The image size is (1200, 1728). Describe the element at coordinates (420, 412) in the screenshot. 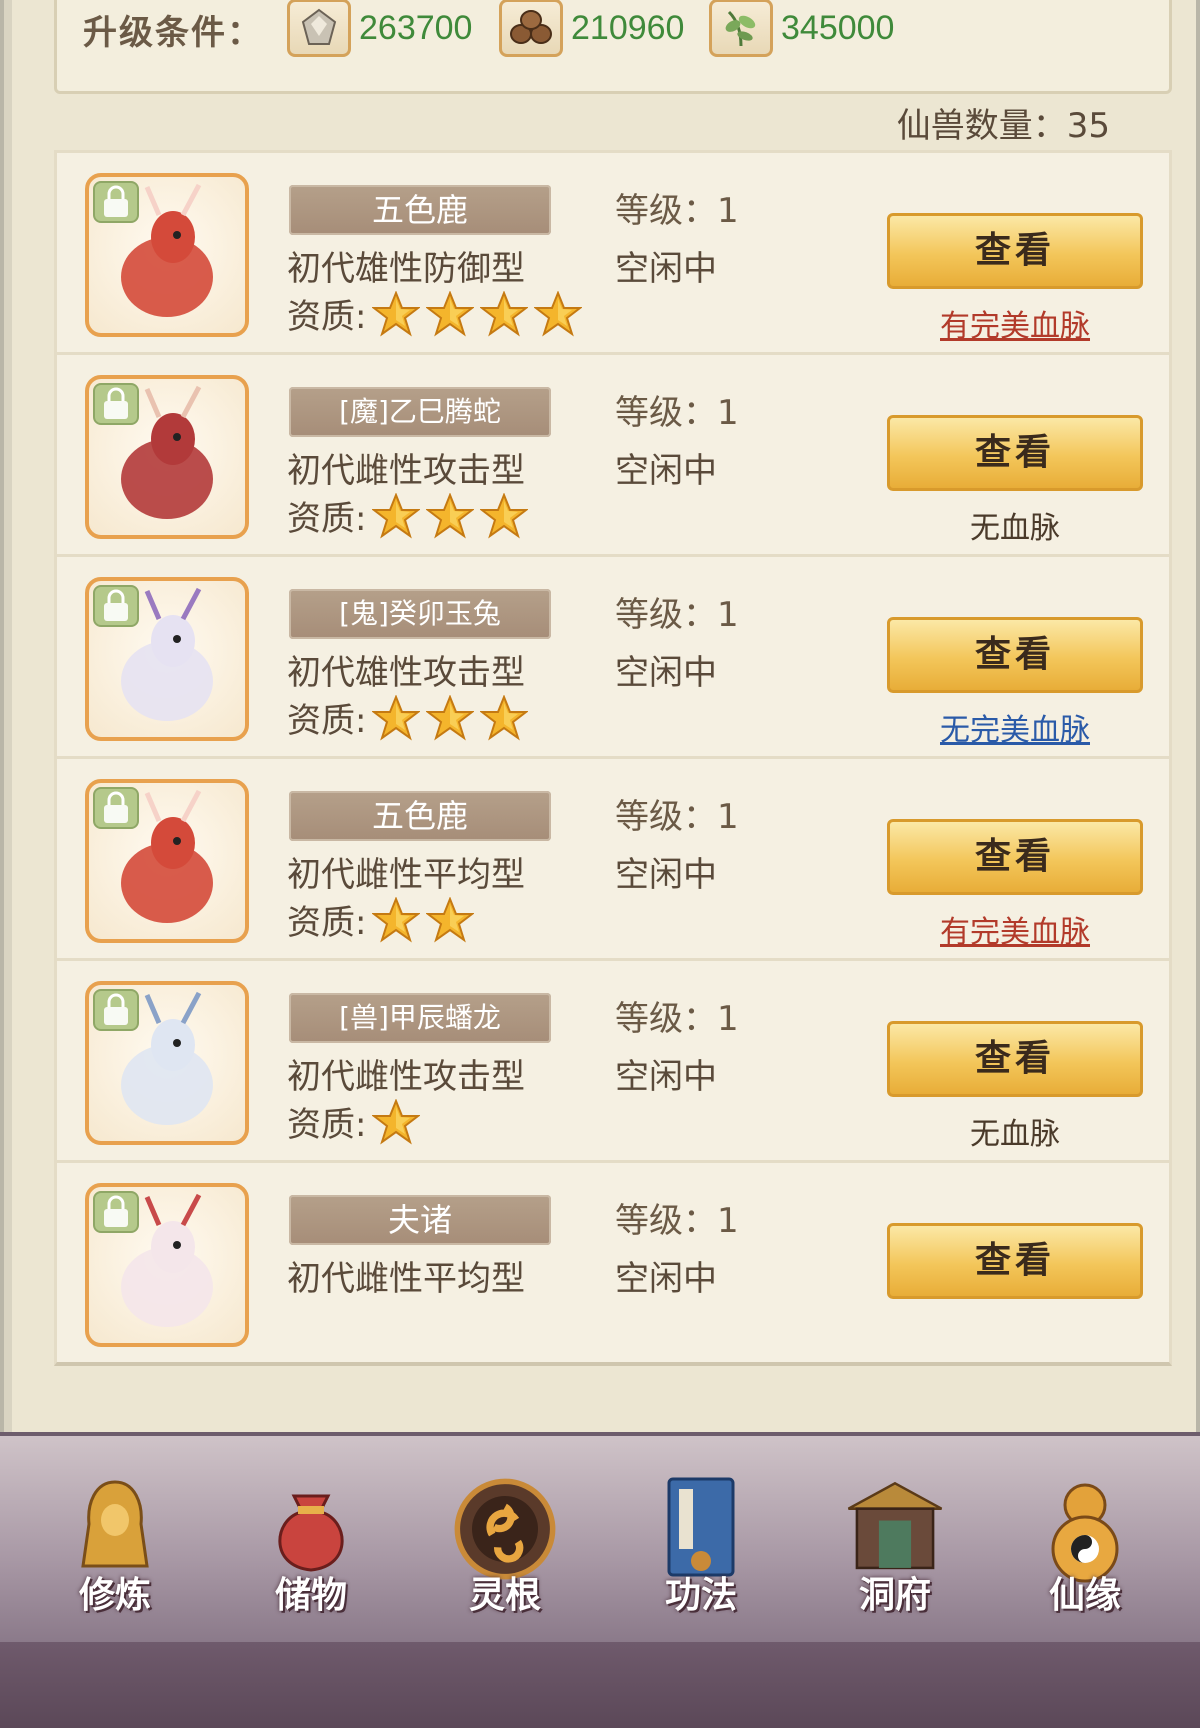

I see `beast-name: [魔]乙巳腾蛇` at that location.